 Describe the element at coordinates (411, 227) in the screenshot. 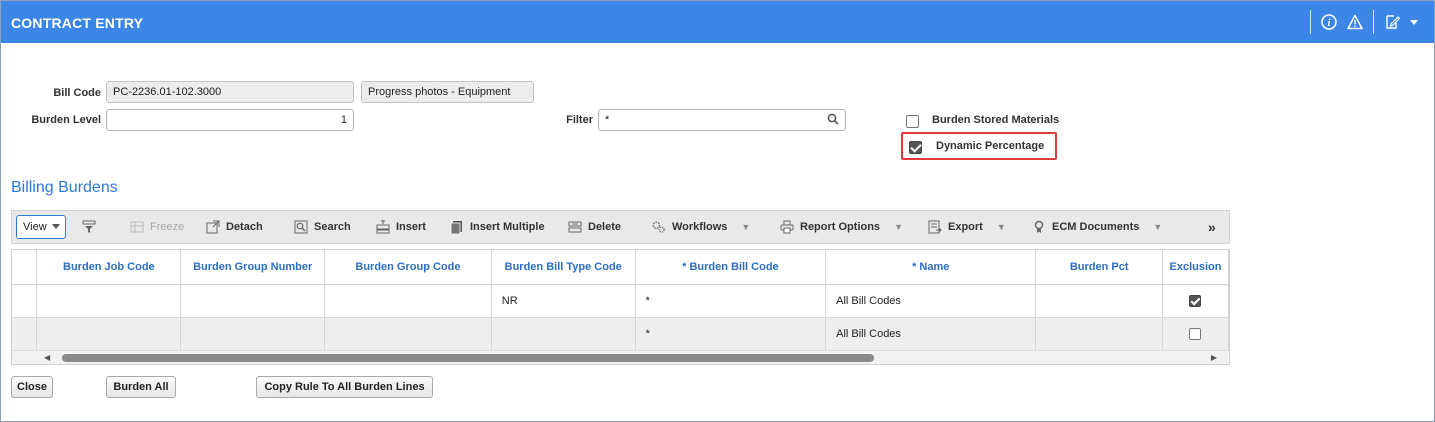

I see `insert-label: Insert` at that location.